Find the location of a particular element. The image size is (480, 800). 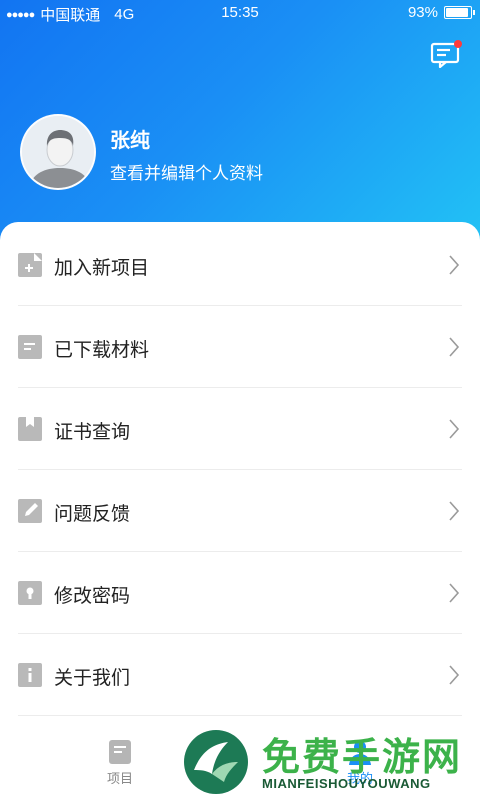

message-notification-icon is located at coordinates (446, 54).